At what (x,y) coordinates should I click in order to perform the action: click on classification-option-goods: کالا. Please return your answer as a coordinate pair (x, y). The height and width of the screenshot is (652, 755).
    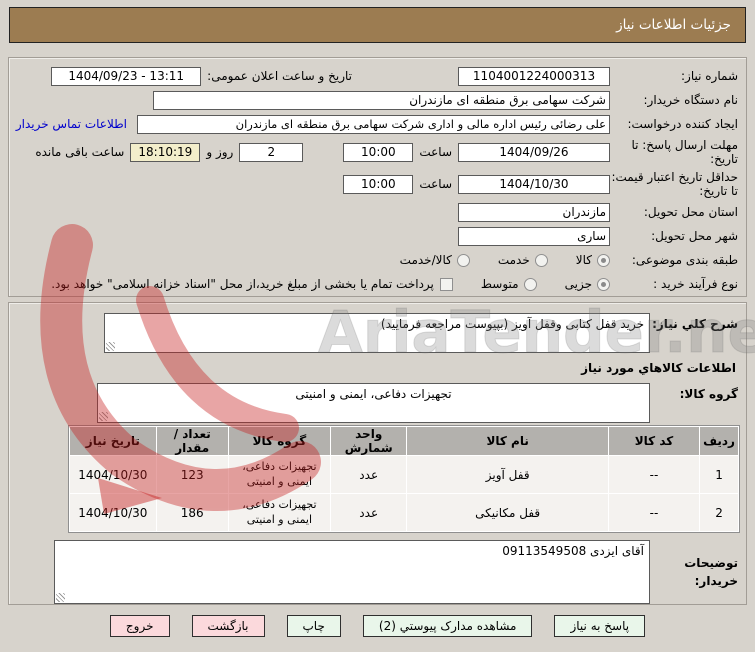
    Looking at the image, I should click on (593, 260).